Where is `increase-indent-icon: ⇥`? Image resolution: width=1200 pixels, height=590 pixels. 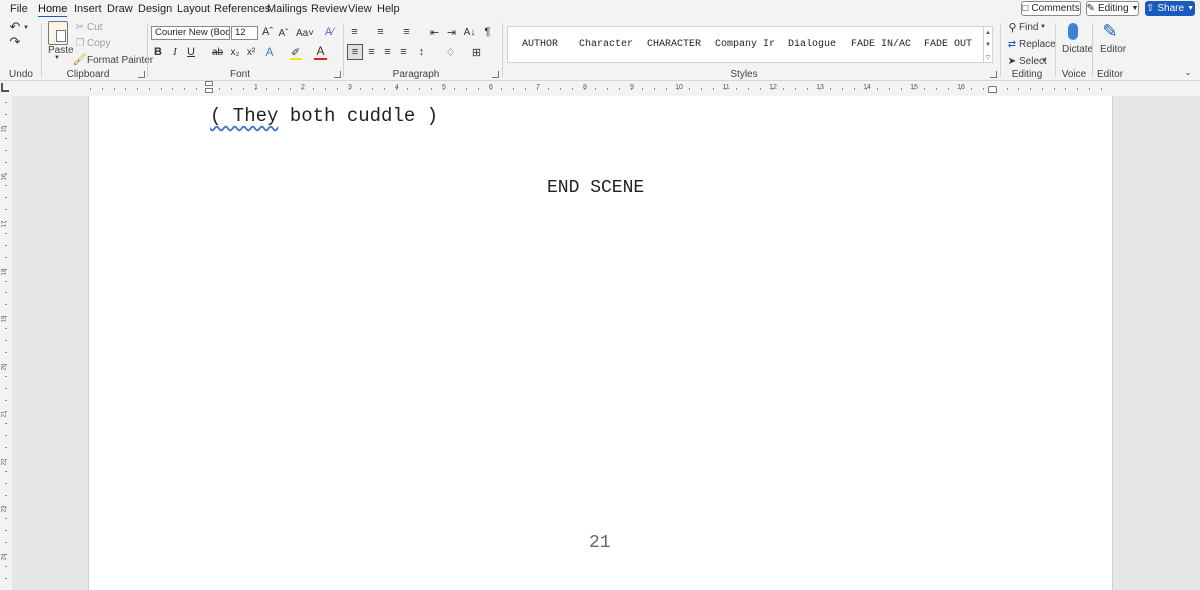 increase-indent-icon: ⇥ is located at coordinates (451, 32).